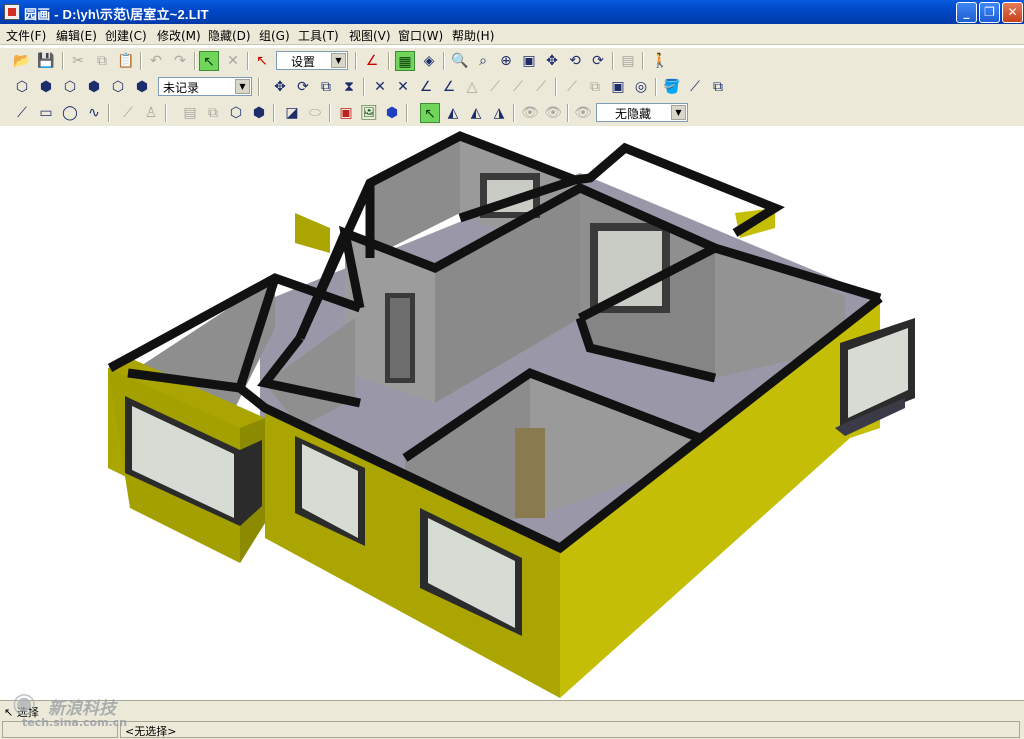 This screenshot has width=1024, height=739. I want to click on box-front-icon: ⬢, so click(46, 87).